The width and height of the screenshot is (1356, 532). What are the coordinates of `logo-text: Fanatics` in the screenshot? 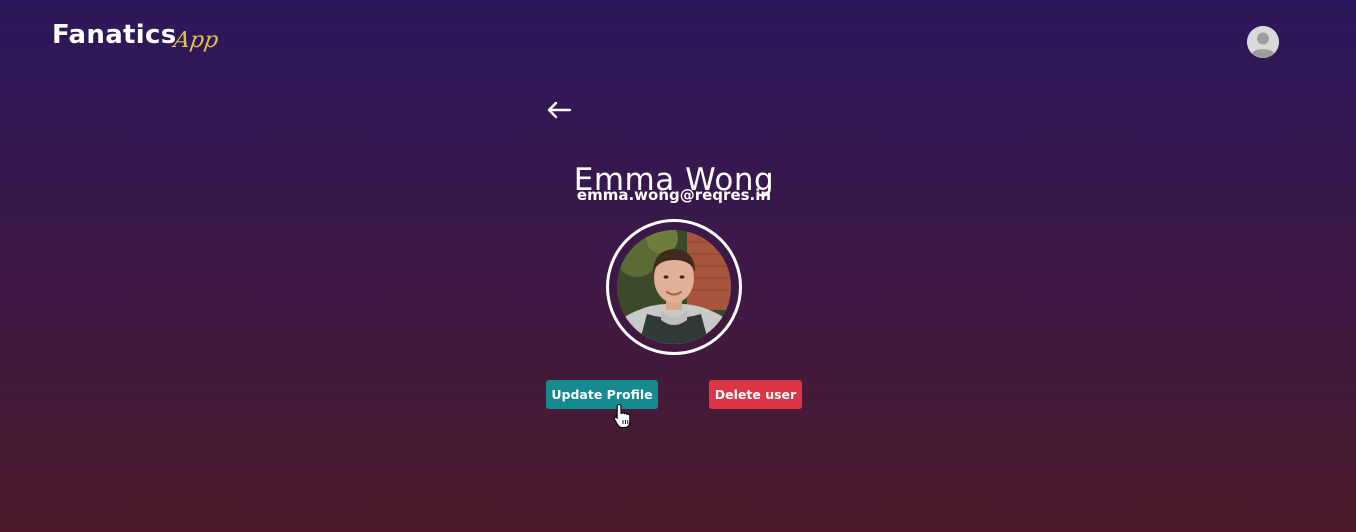 It's located at (114, 35).